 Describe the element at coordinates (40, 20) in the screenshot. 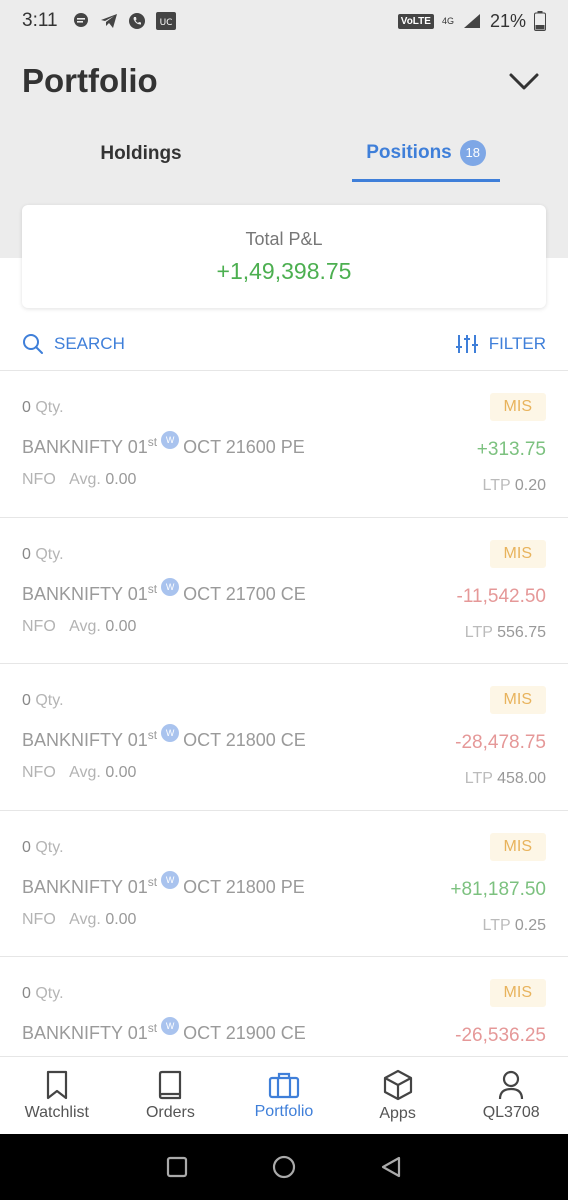

I see `status-time: 3:11` at that location.